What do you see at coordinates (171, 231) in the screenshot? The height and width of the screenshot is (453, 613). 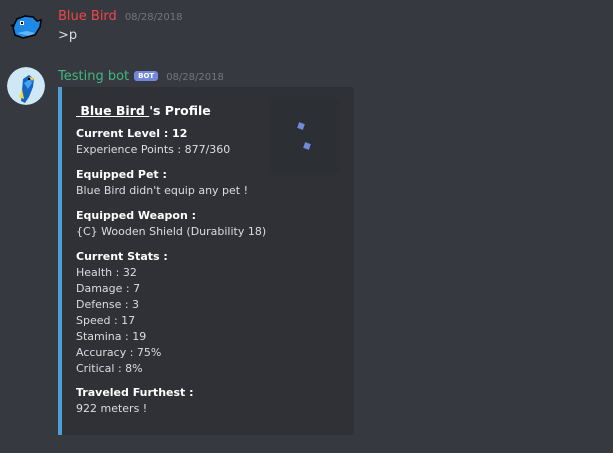 I see `field-value: {C} Wooden Shield (Durability 18)` at bounding box center [171, 231].